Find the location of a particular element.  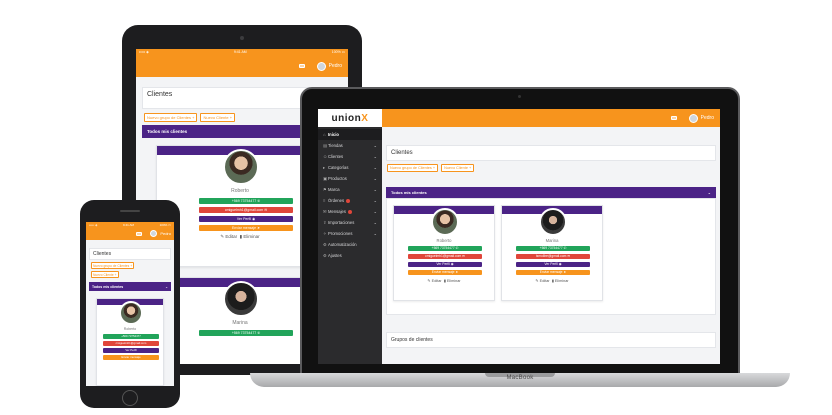

sidebar-item-content: ✉Mensajes is located at coordinates (337, 211).